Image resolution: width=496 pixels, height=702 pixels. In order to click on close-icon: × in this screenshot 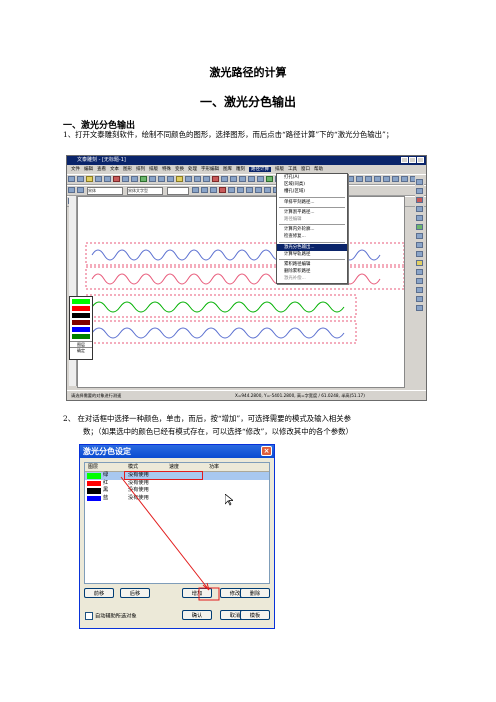, I will do `click(266, 451)`.